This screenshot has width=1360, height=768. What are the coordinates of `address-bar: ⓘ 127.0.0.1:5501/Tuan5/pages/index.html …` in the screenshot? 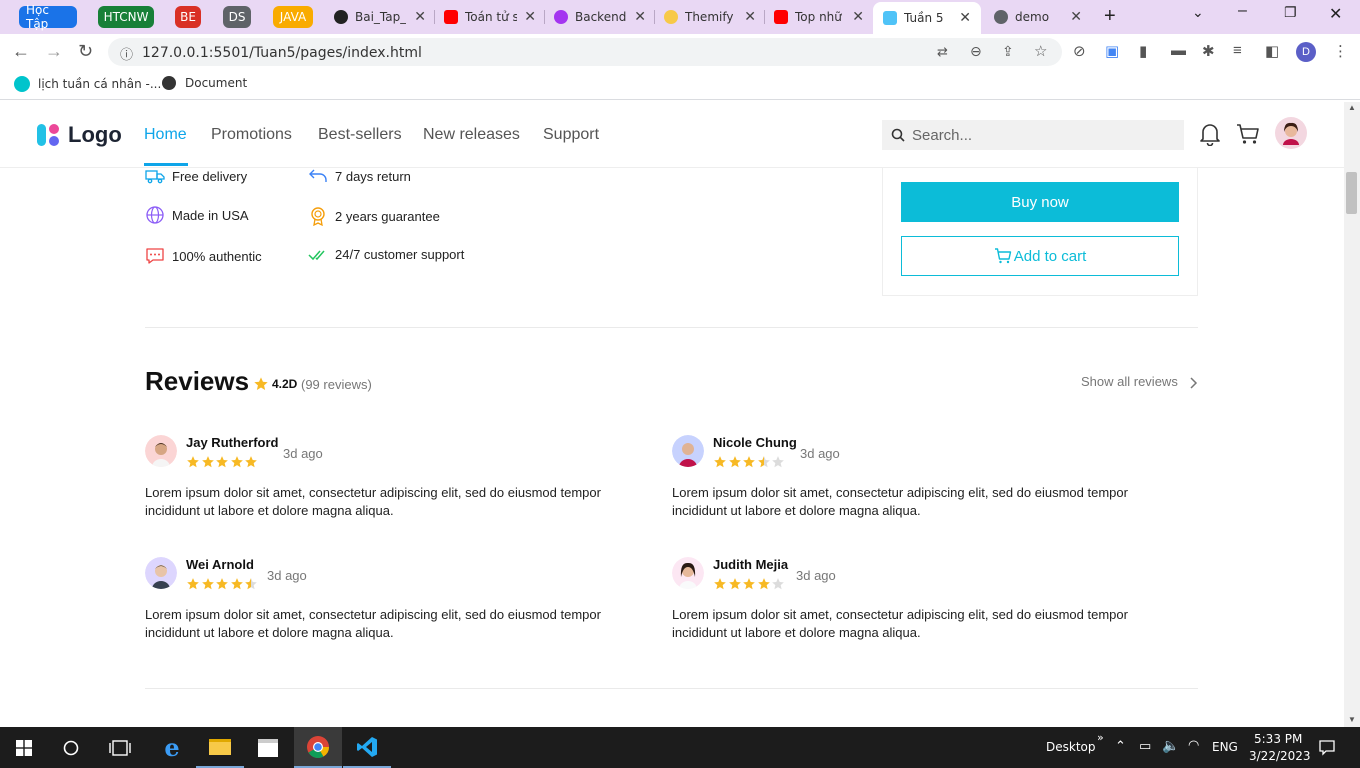 It's located at (585, 52).